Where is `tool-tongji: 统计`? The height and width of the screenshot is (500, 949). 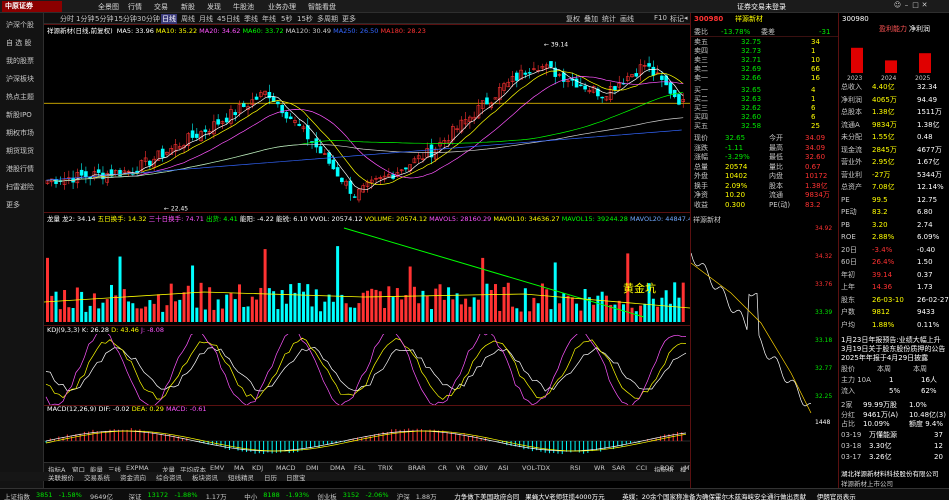 tool-tongji: 统计 is located at coordinates (609, 19).